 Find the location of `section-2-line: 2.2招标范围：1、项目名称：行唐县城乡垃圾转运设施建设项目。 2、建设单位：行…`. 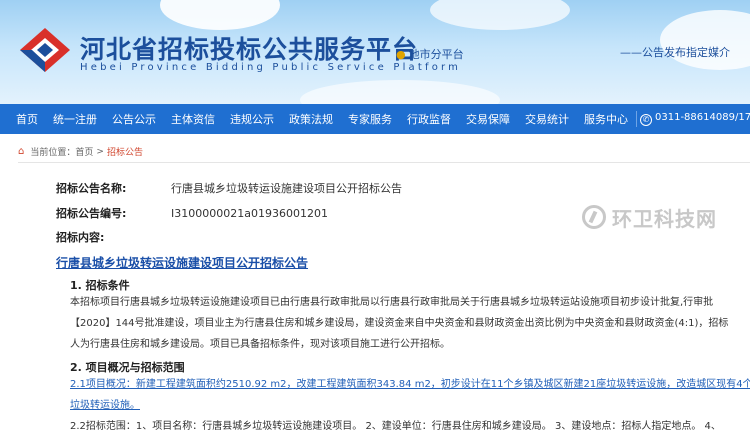

section-2-line: 2.2招标范围：1、项目名称：行唐县城乡垃圾转运设施建设项目。 2、建设单位：行… is located at coordinates (395, 426).